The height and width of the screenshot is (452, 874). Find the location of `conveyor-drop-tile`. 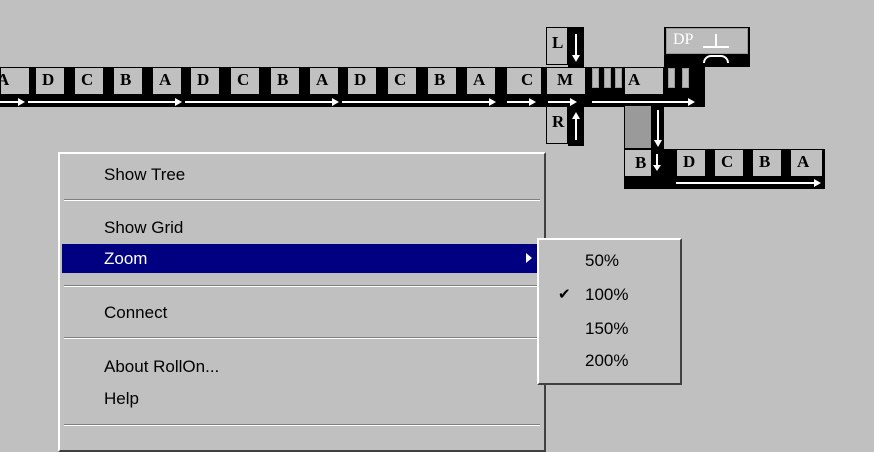

conveyor-drop-tile is located at coordinates (638, 127).